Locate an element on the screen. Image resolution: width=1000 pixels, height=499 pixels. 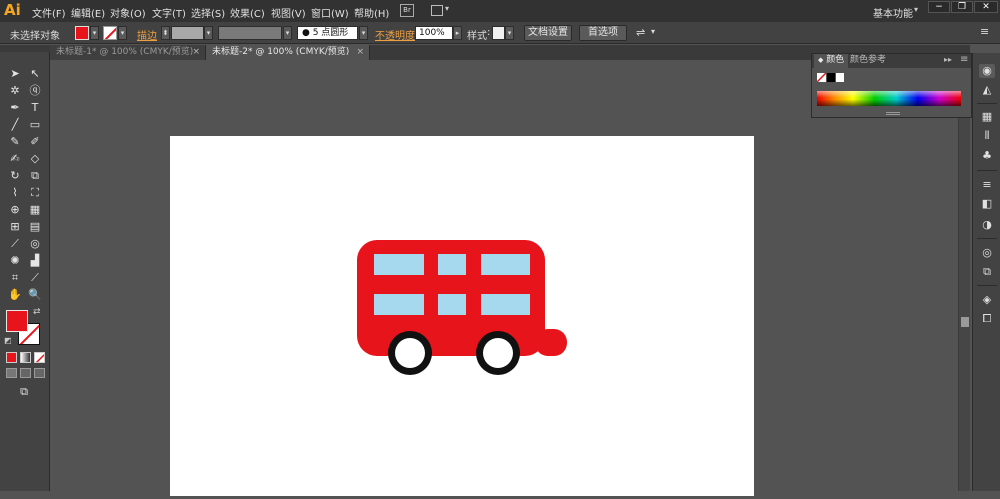
color-guide-icon: ◭ is located at coordinates (987, 90).